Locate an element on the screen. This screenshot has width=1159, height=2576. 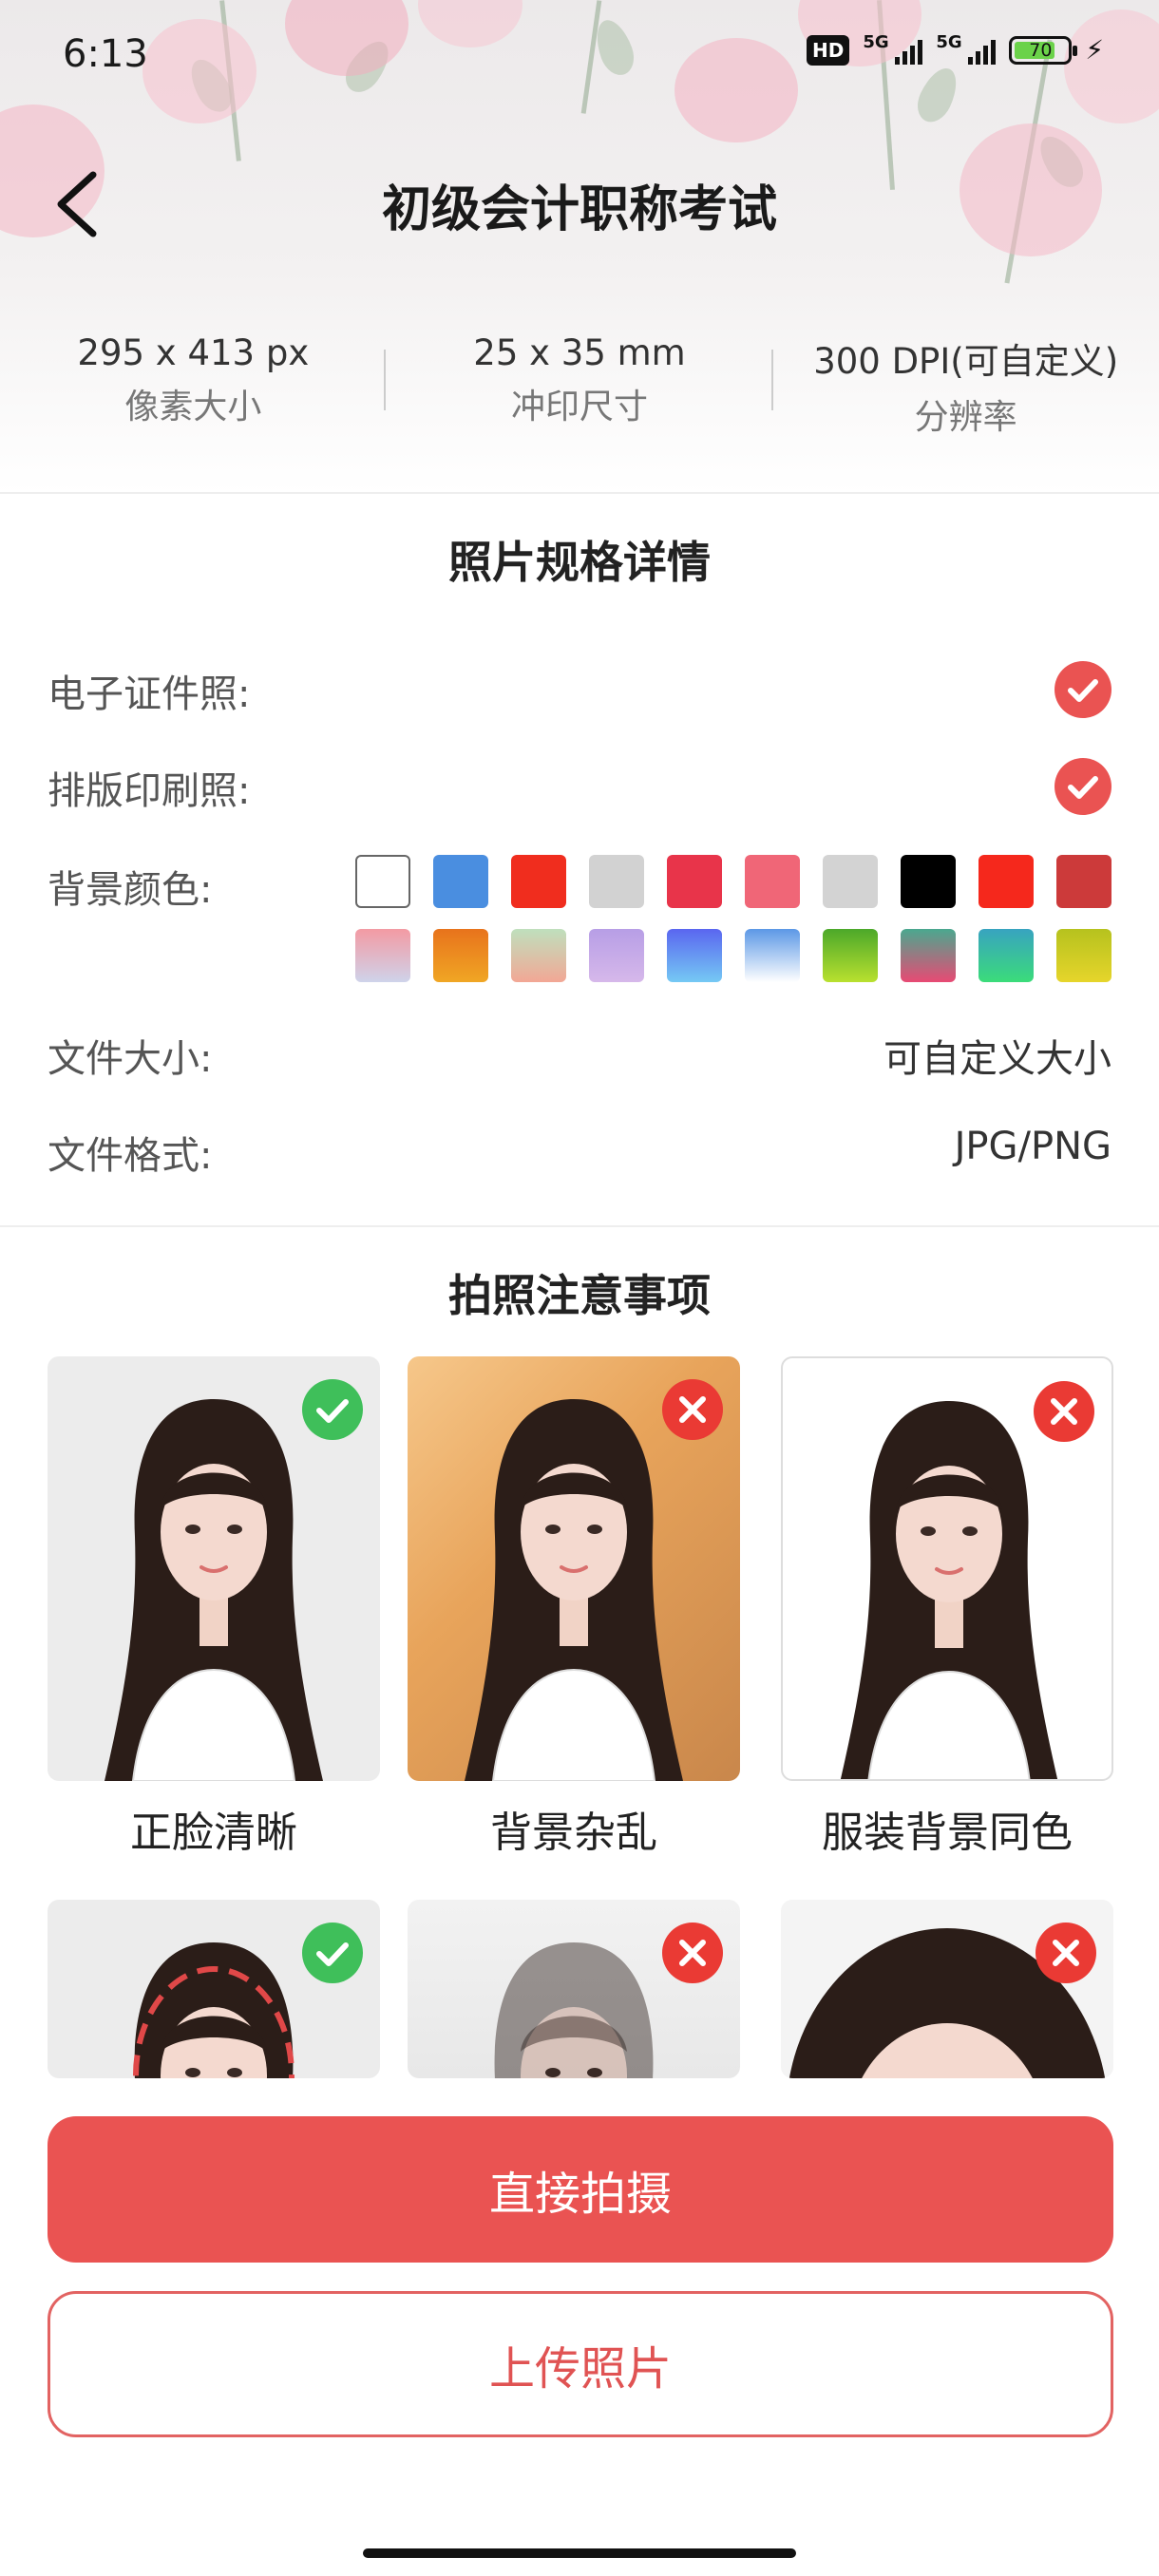
network-type-1: 5G is located at coordinates (876, 41).